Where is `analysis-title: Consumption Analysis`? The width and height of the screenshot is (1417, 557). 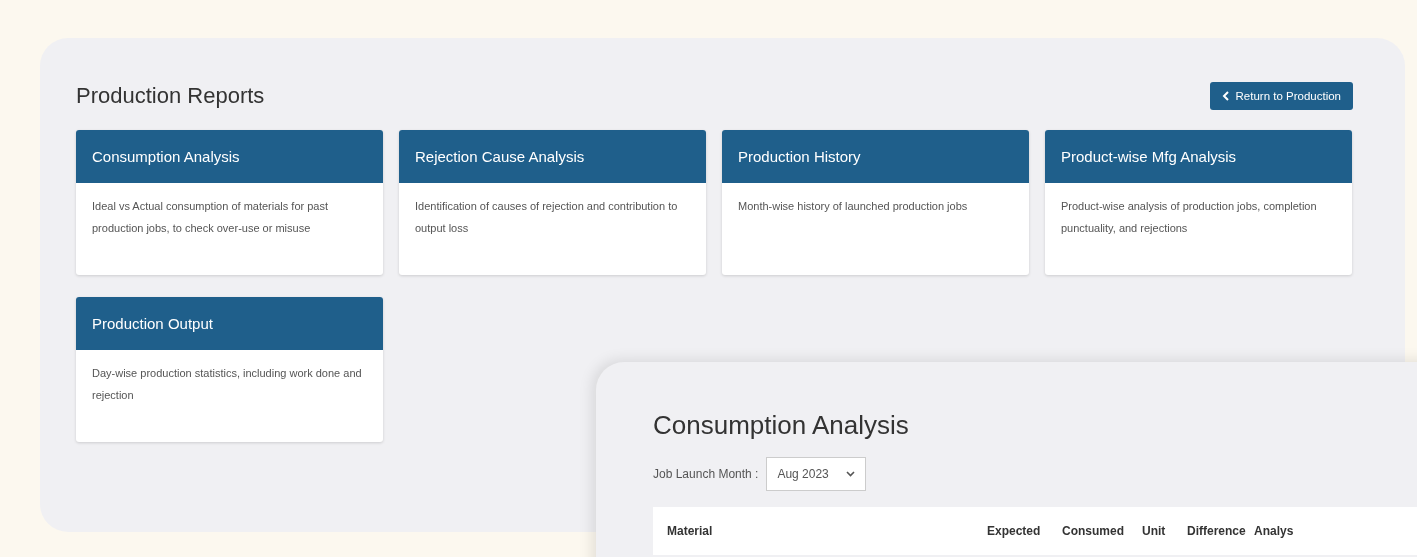 analysis-title: Consumption Analysis is located at coordinates (781, 425).